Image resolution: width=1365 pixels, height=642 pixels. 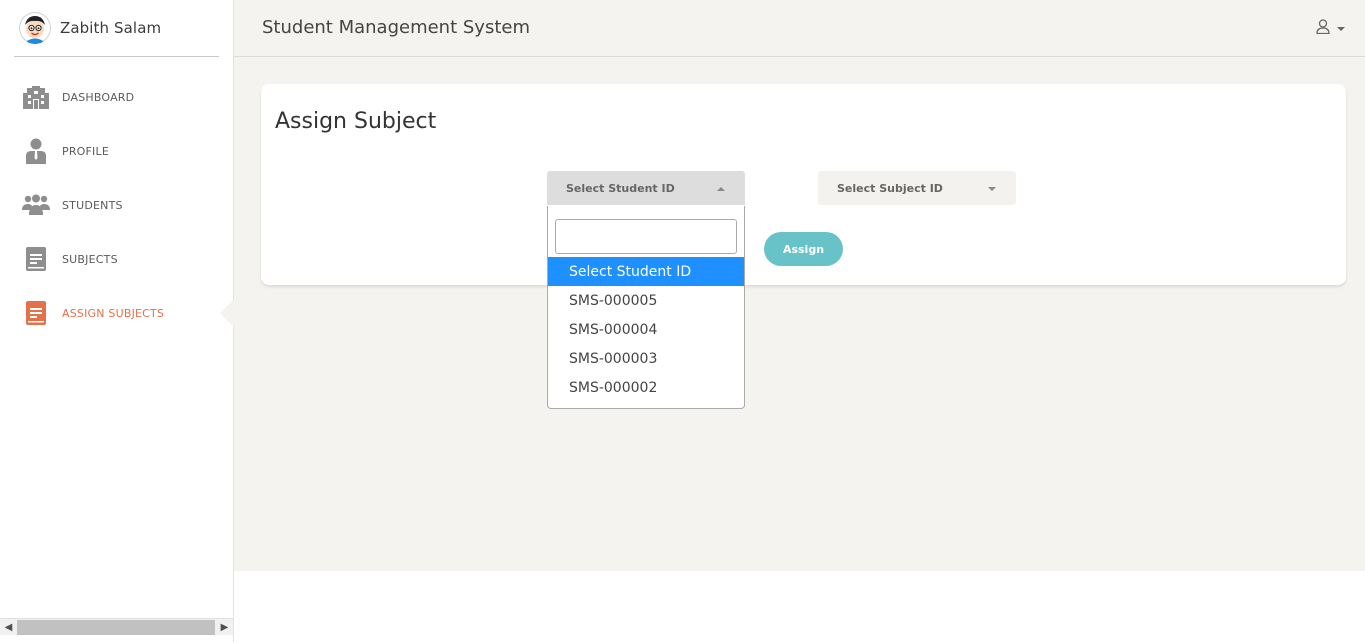 What do you see at coordinates (620, 188) in the screenshot?
I see `student-select-value: Select Student ID` at bounding box center [620, 188].